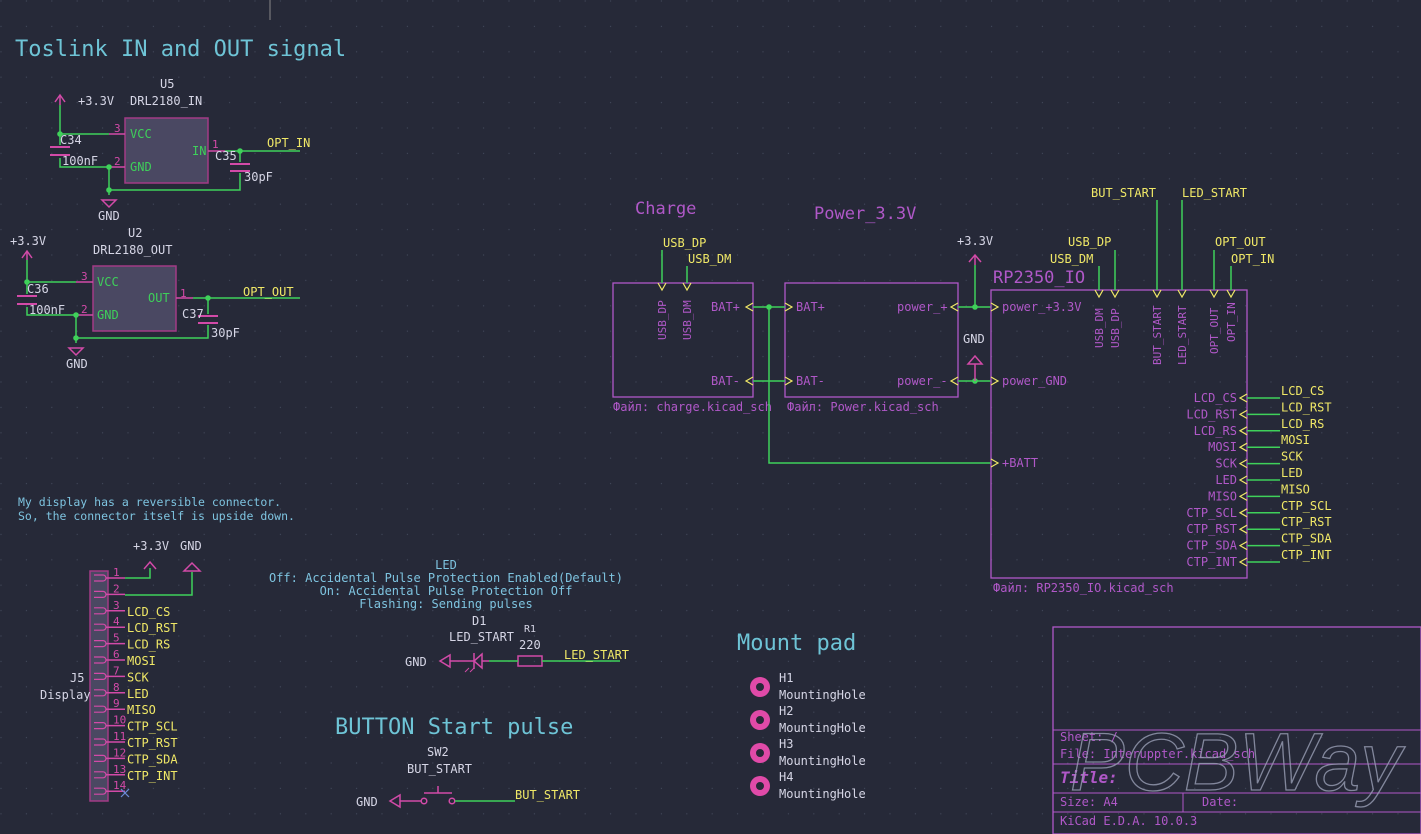 Image resolution: width=1421 pixels, height=834 pixels. What do you see at coordinates (1211, 562) in the screenshot?
I see `io-right-pin-name: CTP_INT` at bounding box center [1211, 562].